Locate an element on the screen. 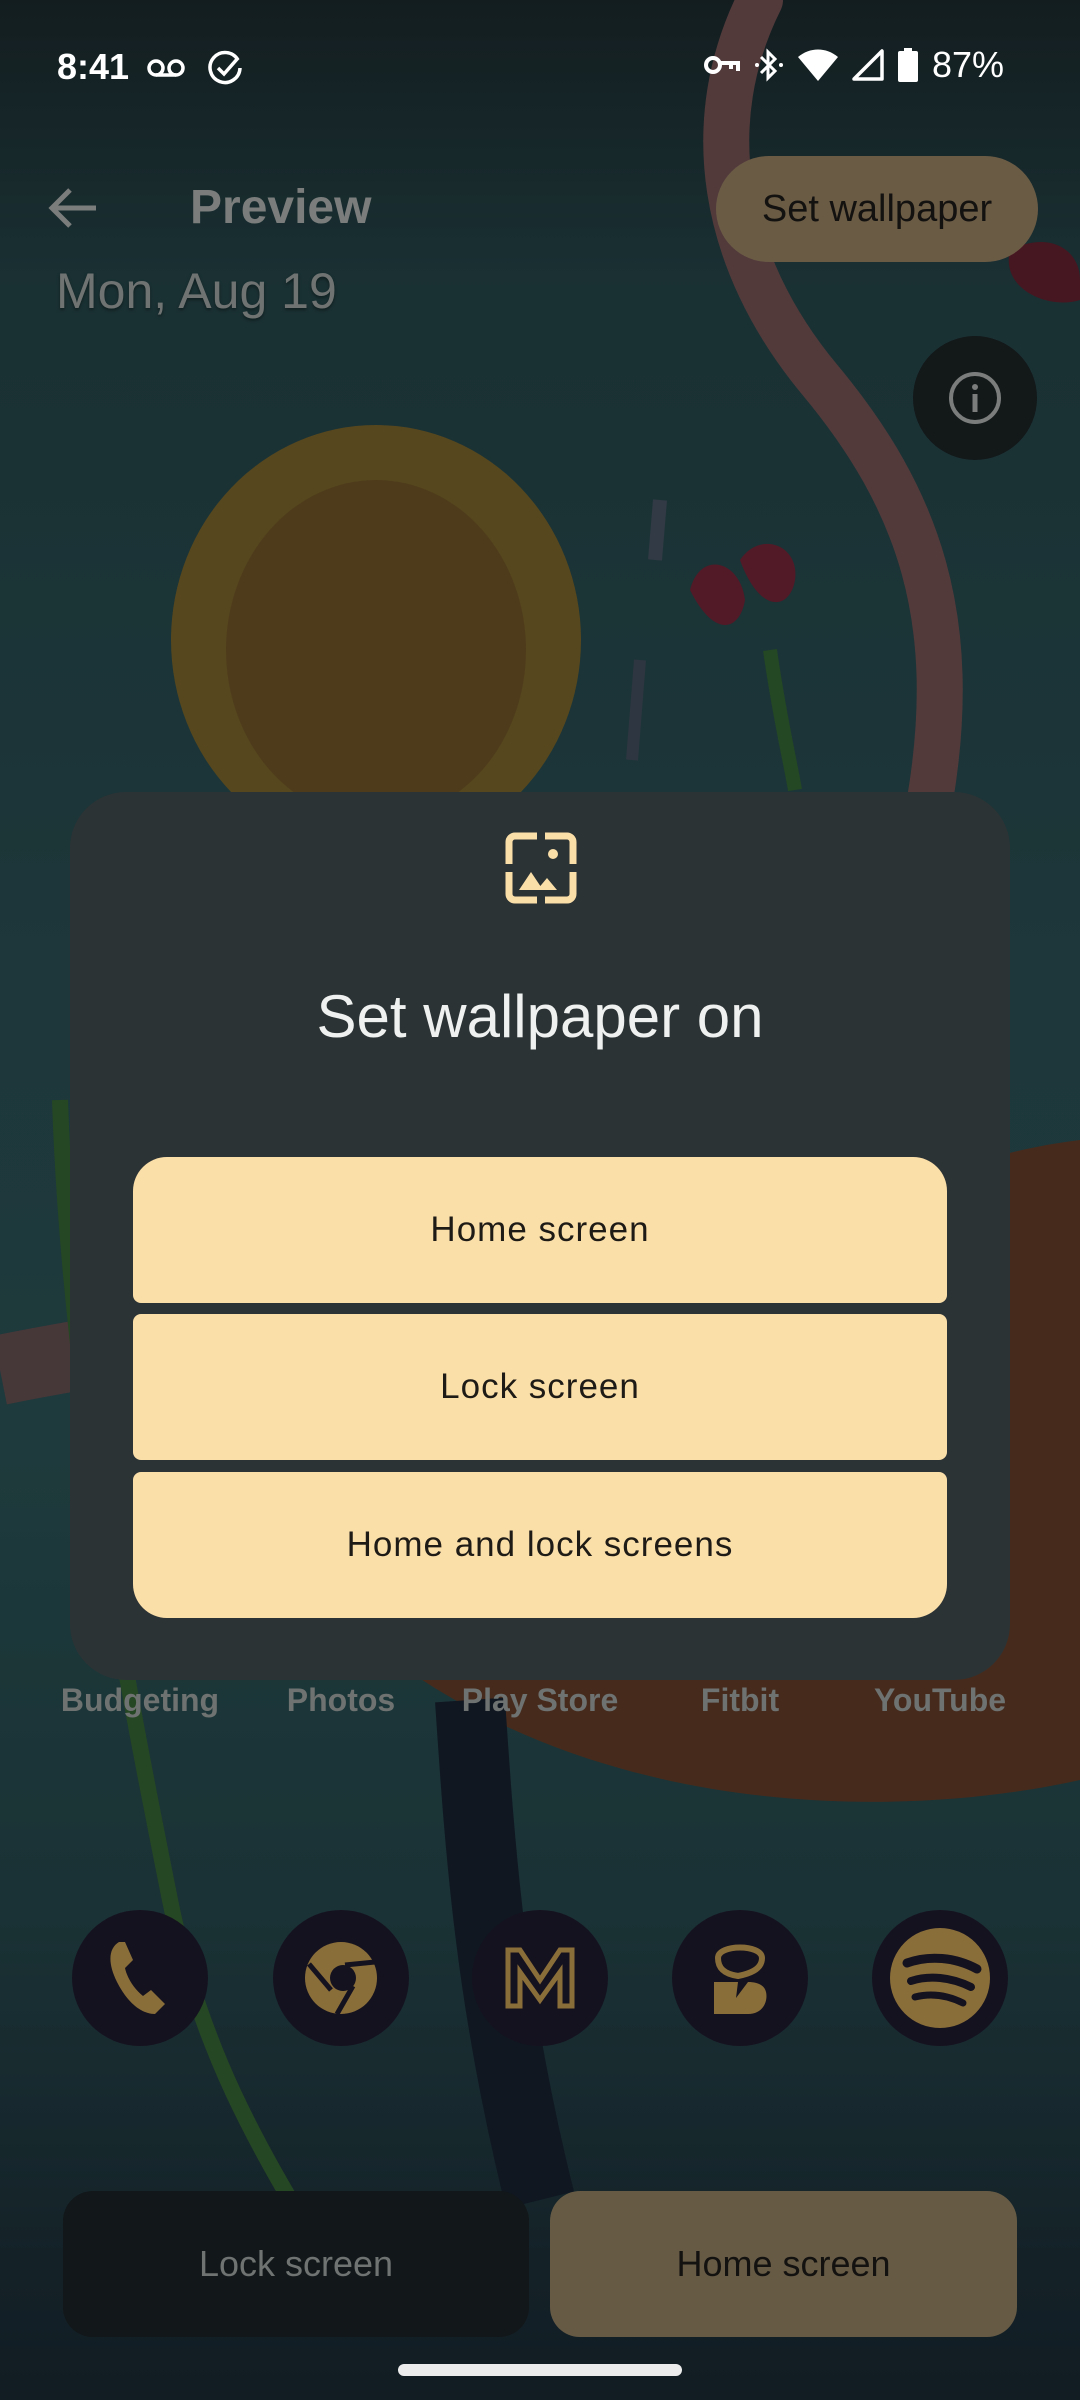 The height and width of the screenshot is (2400, 1080). preview-date: Mon, Aug 19 is located at coordinates (196, 291).